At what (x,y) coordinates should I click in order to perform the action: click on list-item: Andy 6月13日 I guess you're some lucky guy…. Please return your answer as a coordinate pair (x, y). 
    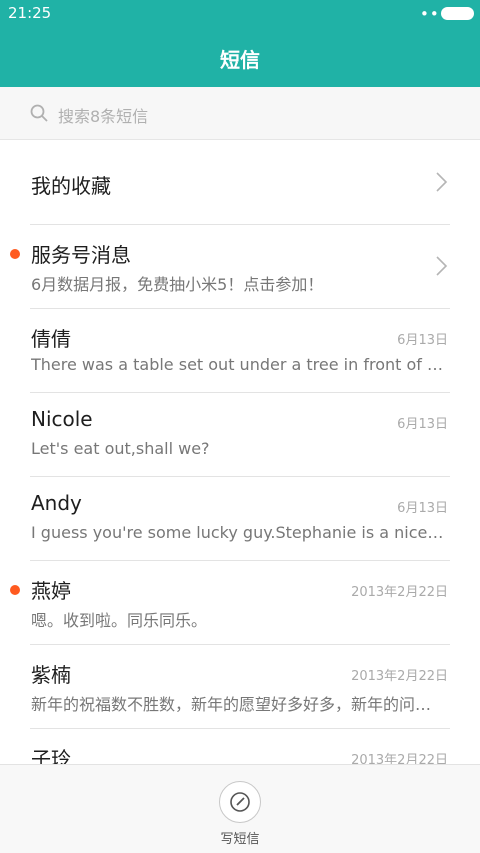
    Looking at the image, I should click on (240, 519).